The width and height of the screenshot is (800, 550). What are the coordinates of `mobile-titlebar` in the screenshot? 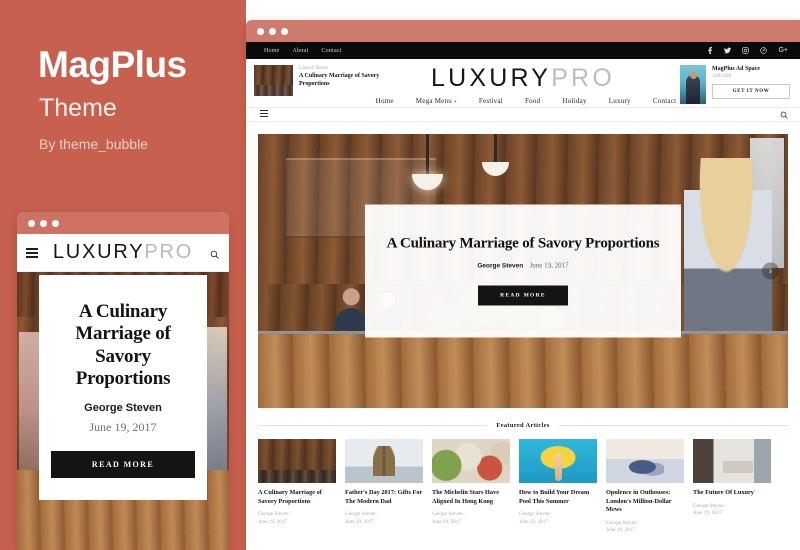 It's located at (123, 223).